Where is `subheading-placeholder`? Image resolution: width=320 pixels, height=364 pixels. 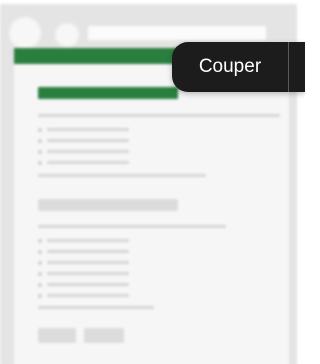 subheading-placeholder is located at coordinates (108, 205).